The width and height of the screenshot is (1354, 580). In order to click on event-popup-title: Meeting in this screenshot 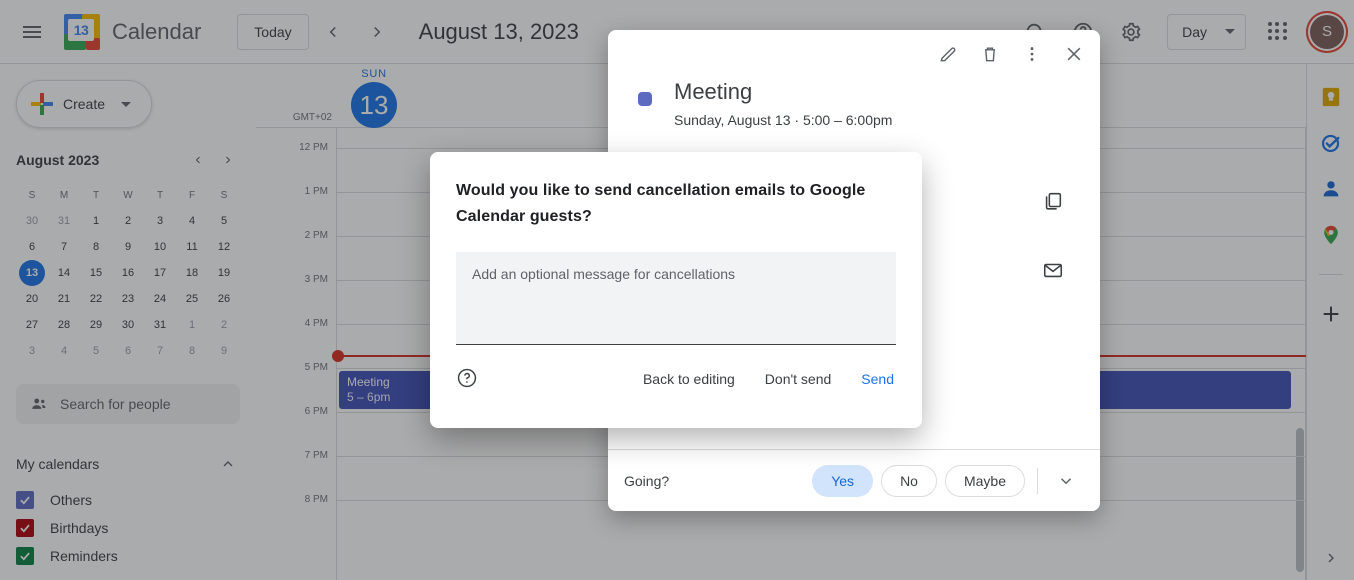, I will do `click(713, 91)`.